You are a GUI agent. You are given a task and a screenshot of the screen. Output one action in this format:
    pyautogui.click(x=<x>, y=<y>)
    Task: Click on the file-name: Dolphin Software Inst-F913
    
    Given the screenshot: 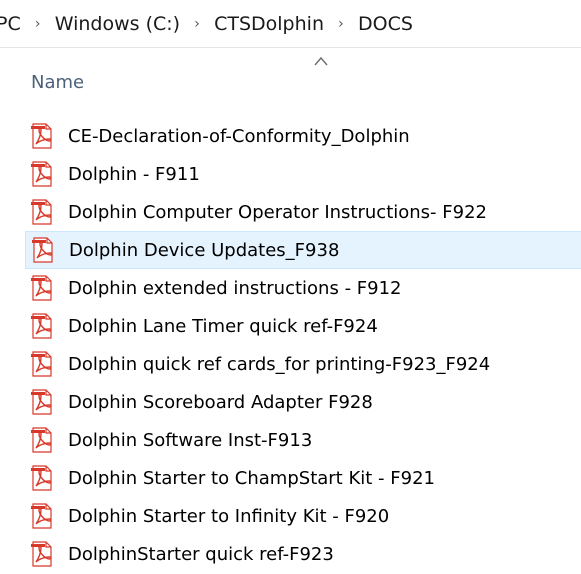 What is the action you would take?
    pyautogui.click(x=190, y=440)
    